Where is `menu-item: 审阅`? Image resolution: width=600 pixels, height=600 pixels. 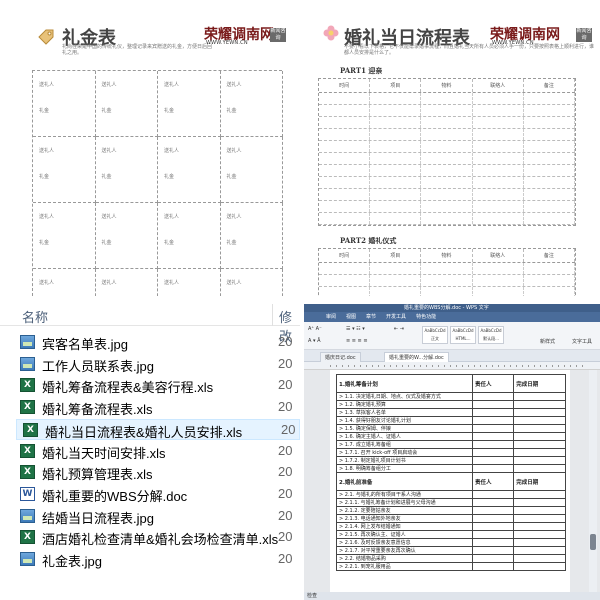 menu-item: 审阅 is located at coordinates (331, 317).